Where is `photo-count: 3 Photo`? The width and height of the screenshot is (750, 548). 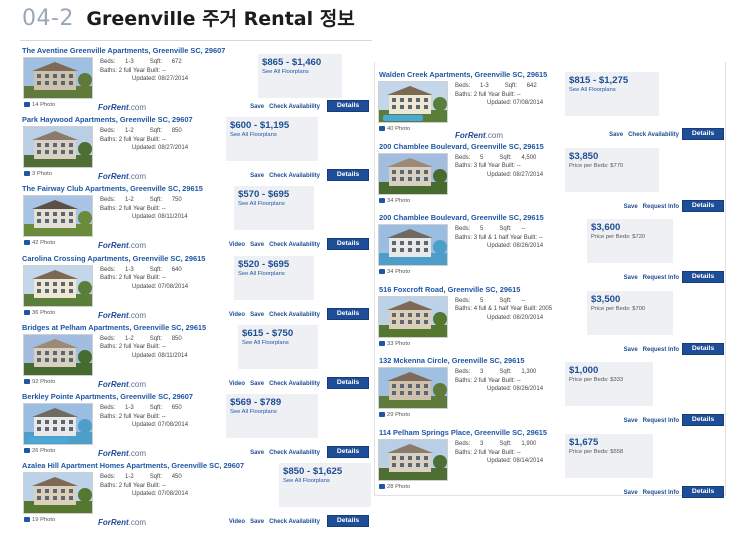 photo-count: 3 Photo is located at coordinates (38, 174).